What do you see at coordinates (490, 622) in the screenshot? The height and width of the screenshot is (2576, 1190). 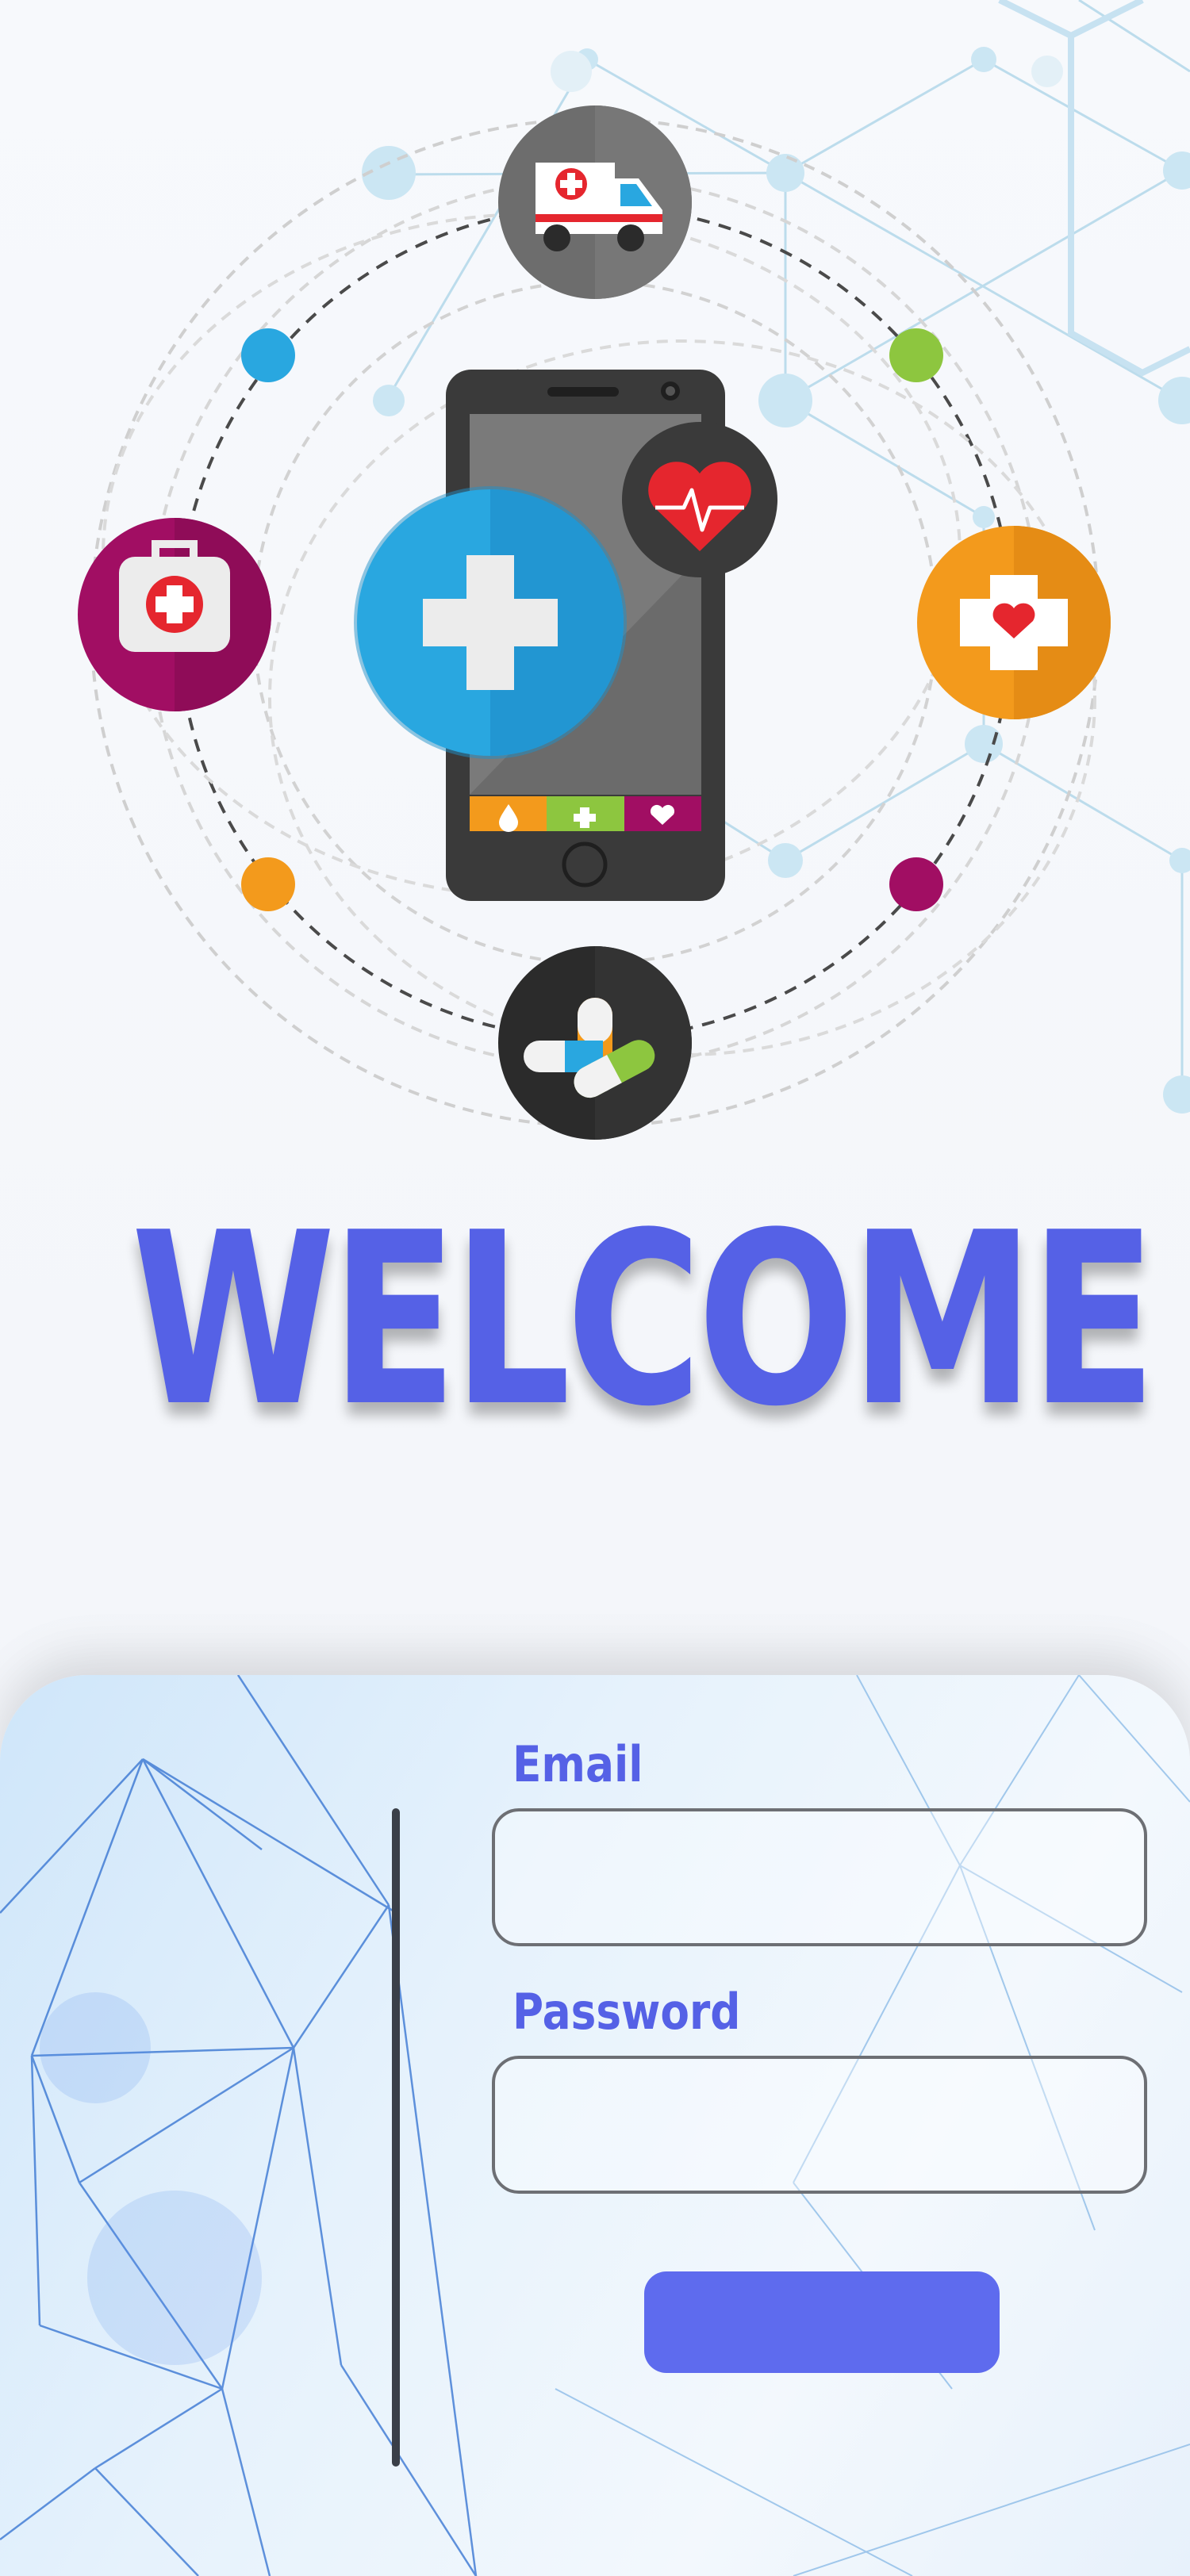 I see `medical-cross-icon` at bounding box center [490, 622].